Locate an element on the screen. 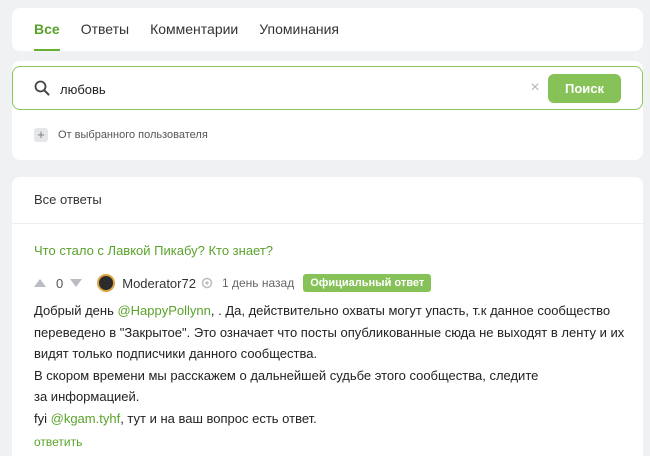  avatar is located at coordinates (106, 283).